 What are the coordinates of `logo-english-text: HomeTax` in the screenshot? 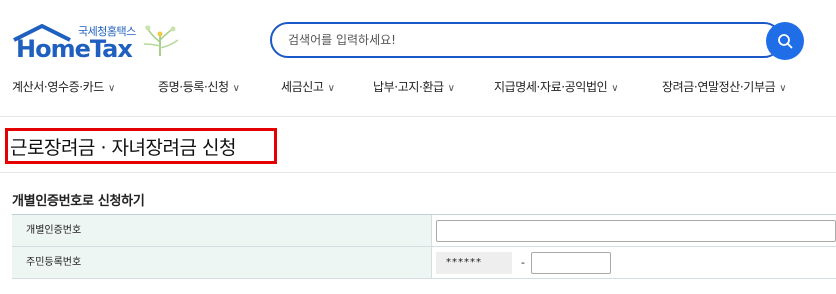 It's located at (74, 49).